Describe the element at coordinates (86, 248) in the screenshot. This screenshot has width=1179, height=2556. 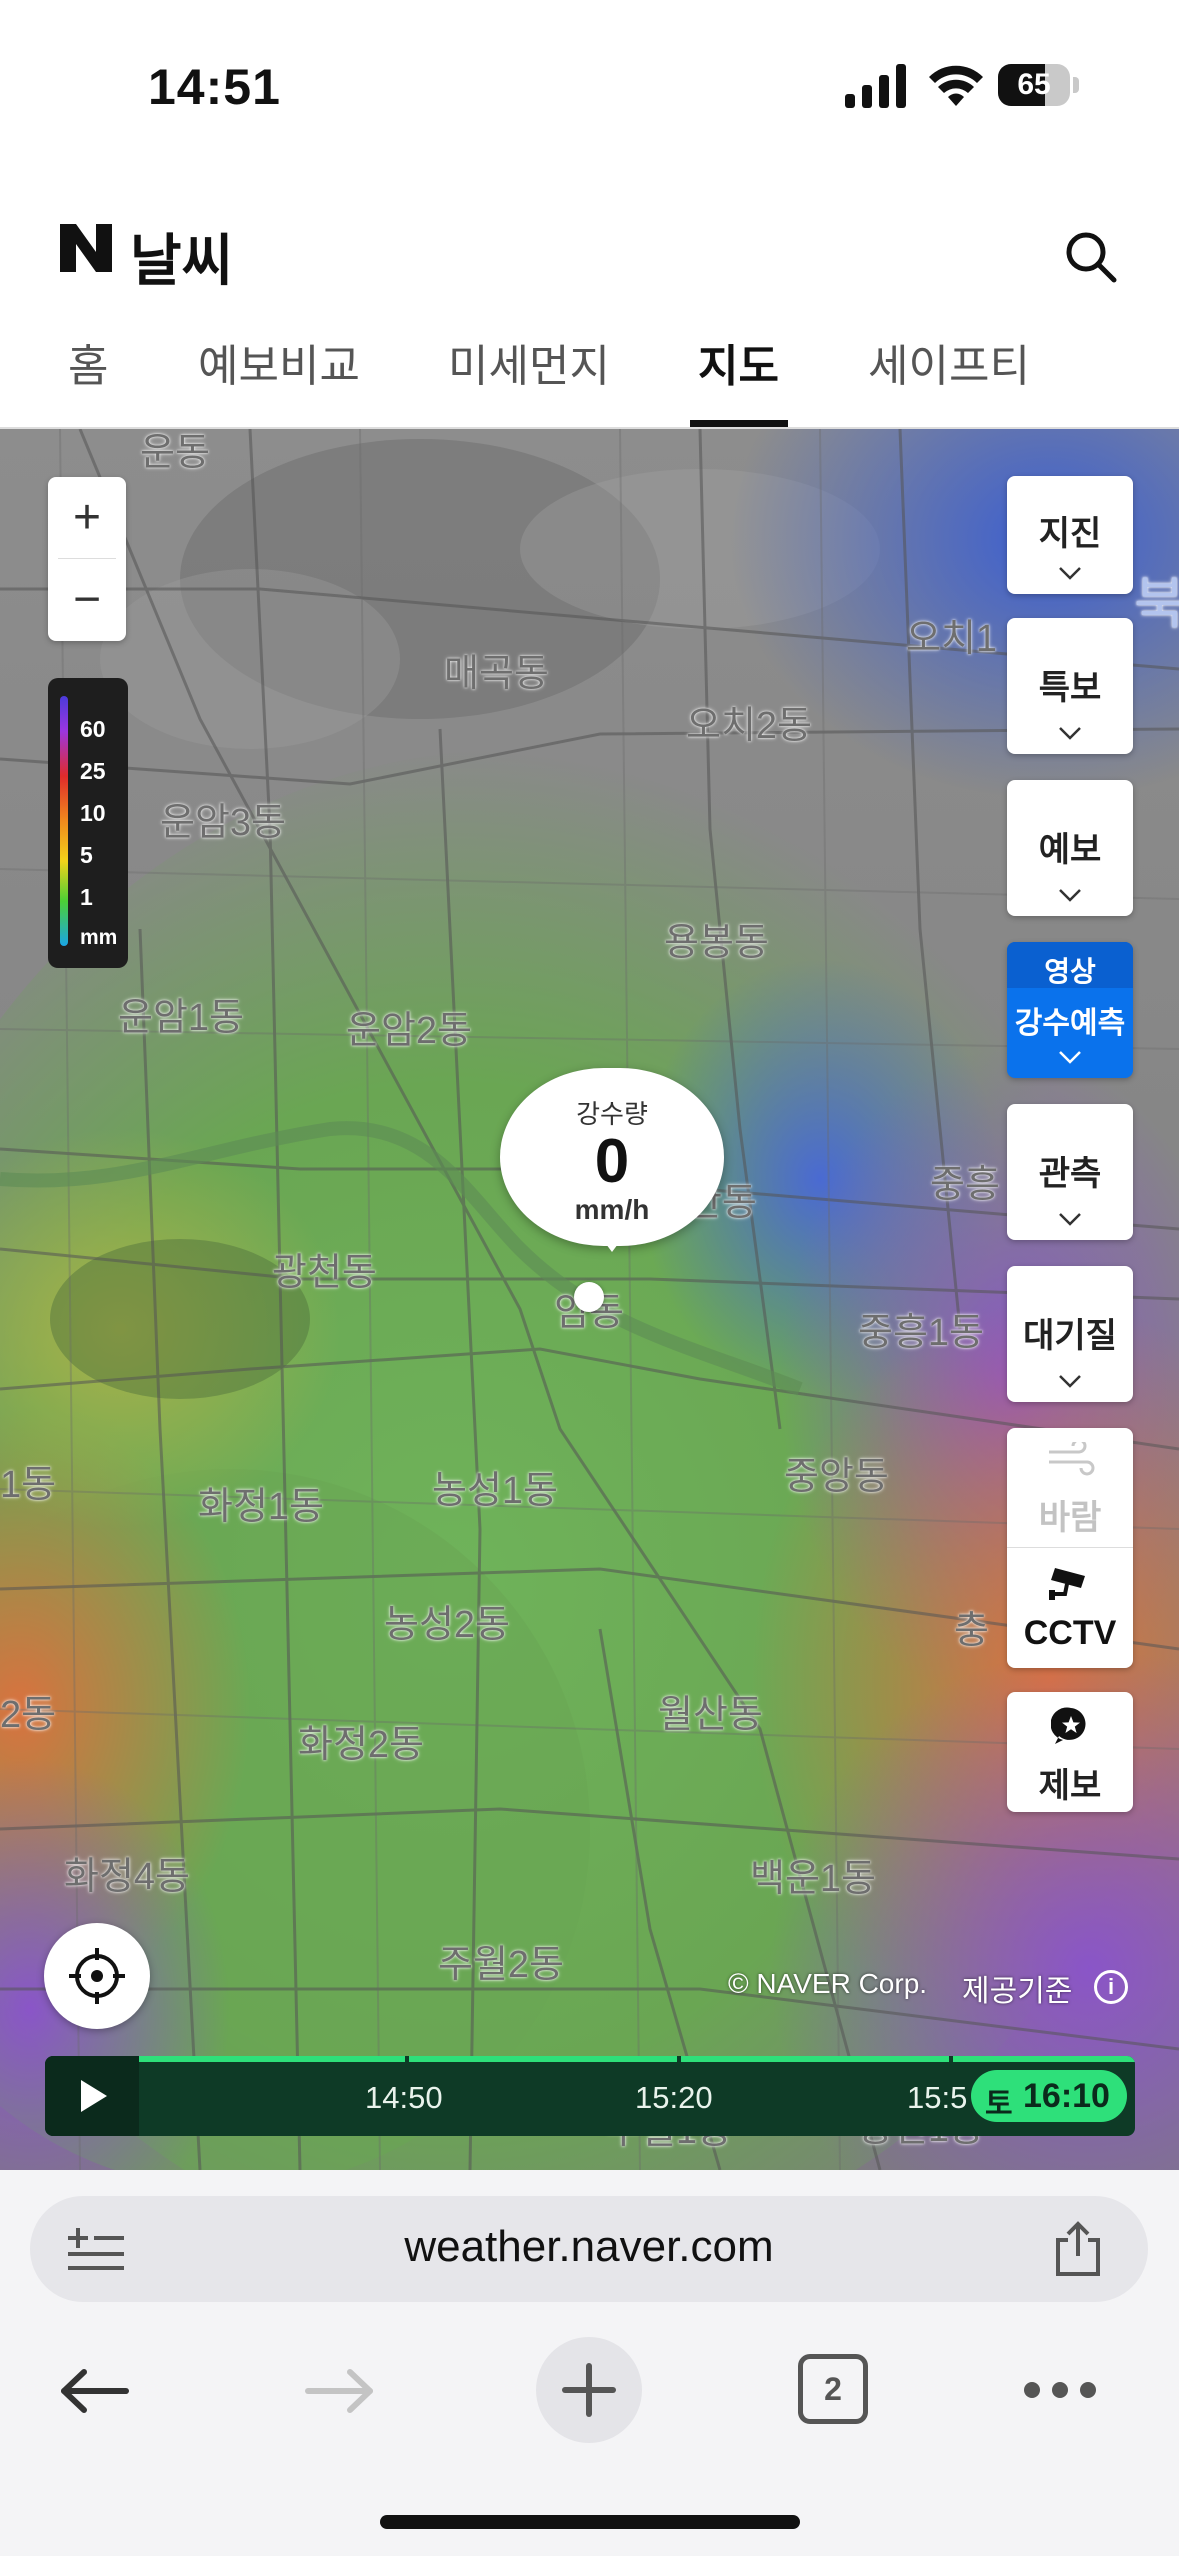
I see `naver-logo-icon` at that location.